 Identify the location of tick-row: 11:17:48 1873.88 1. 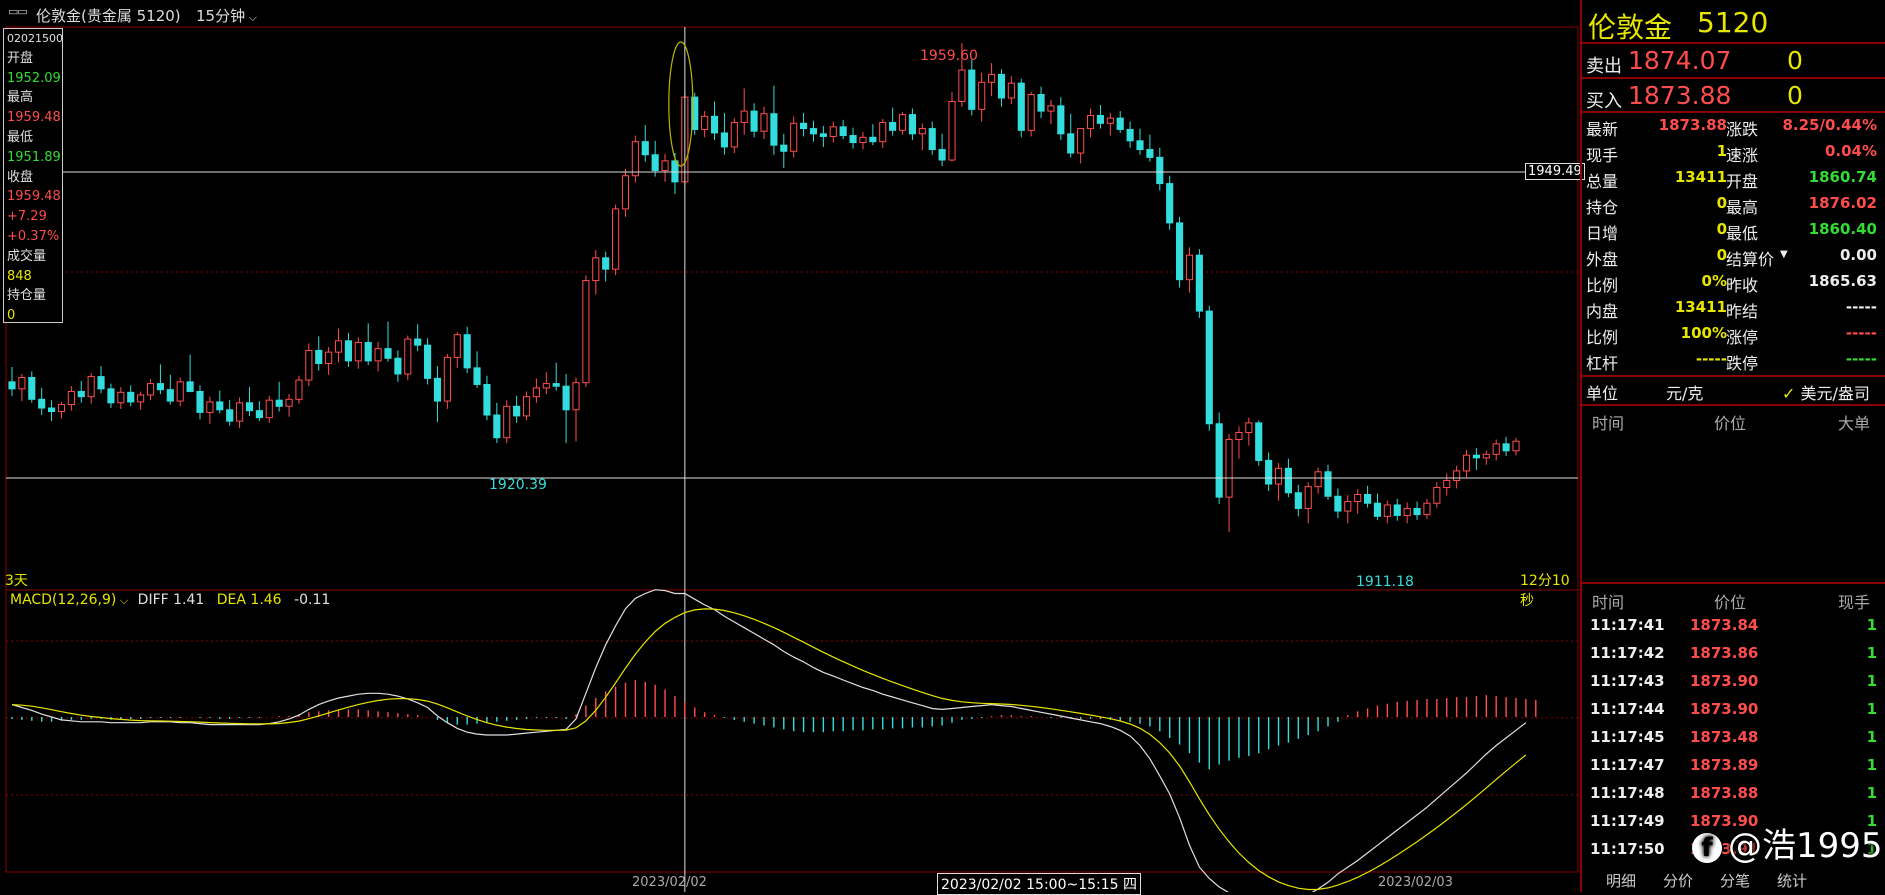
(1733, 794).